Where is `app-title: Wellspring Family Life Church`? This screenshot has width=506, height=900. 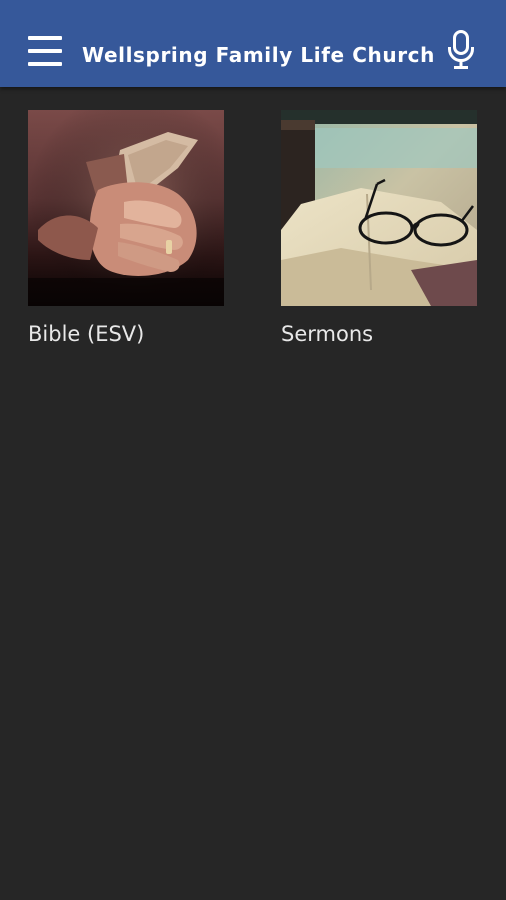
app-title: Wellspring Family Life Church is located at coordinates (258, 55).